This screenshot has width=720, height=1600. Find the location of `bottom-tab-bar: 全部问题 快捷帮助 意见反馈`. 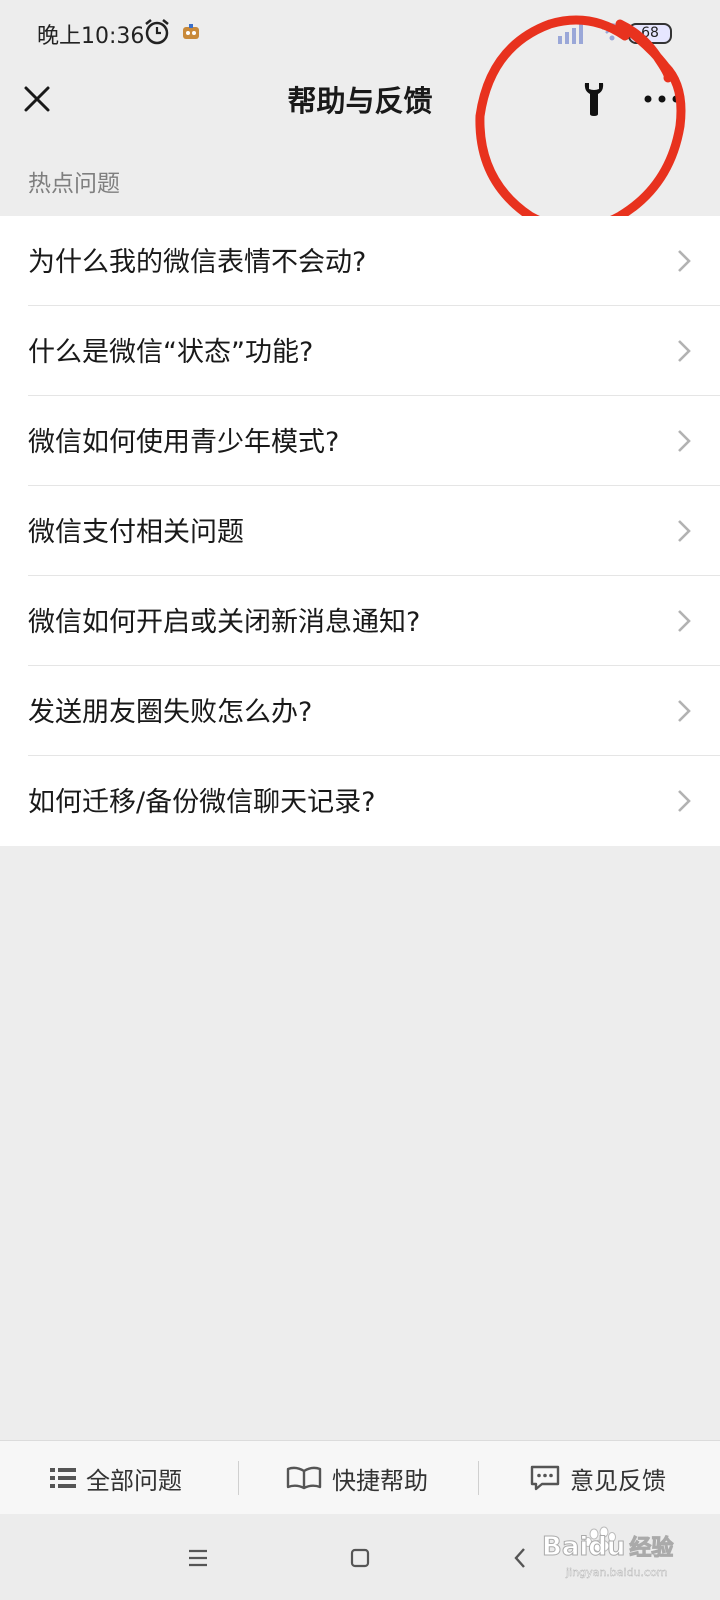

bottom-tab-bar: 全部问题 快捷帮助 意见反馈 is located at coordinates (360, 1477).